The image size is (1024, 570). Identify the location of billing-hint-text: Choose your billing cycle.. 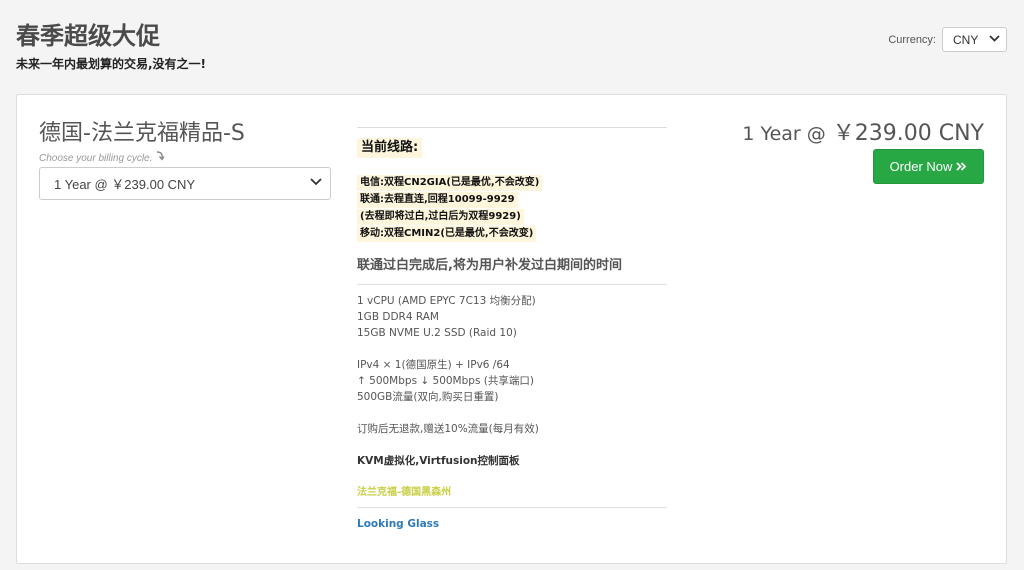
(96, 158).